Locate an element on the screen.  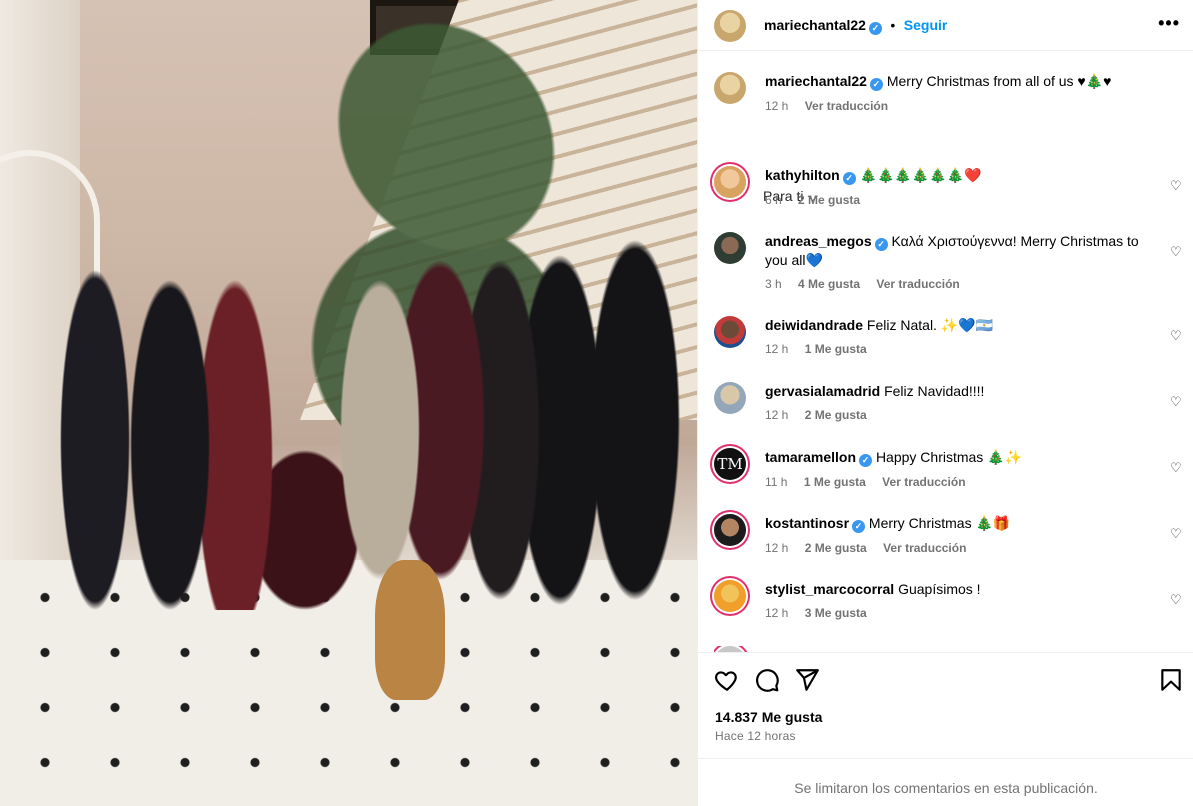
comment-username: deiwidandrade is located at coordinates (814, 325).